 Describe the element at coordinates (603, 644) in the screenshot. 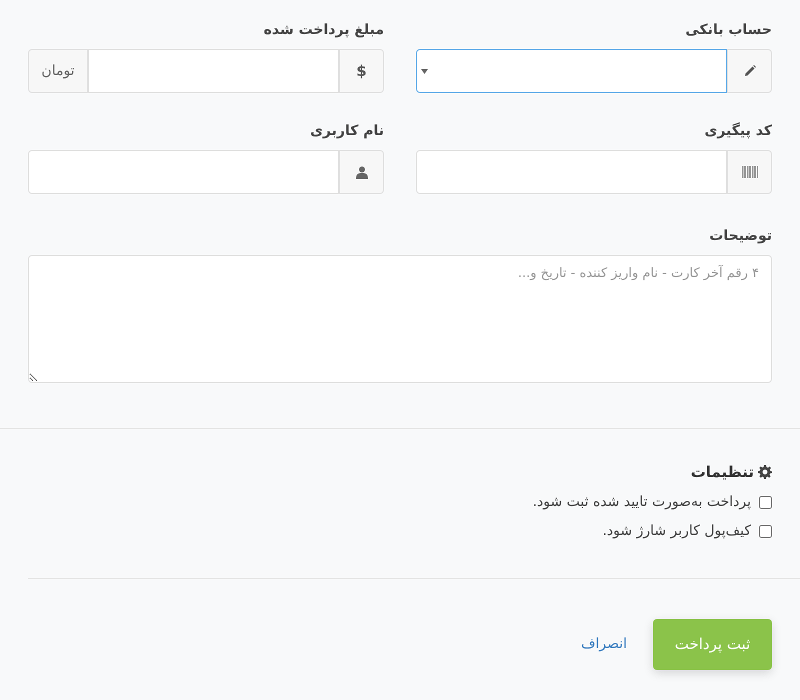

I see `cancel-link: انصراف` at that location.